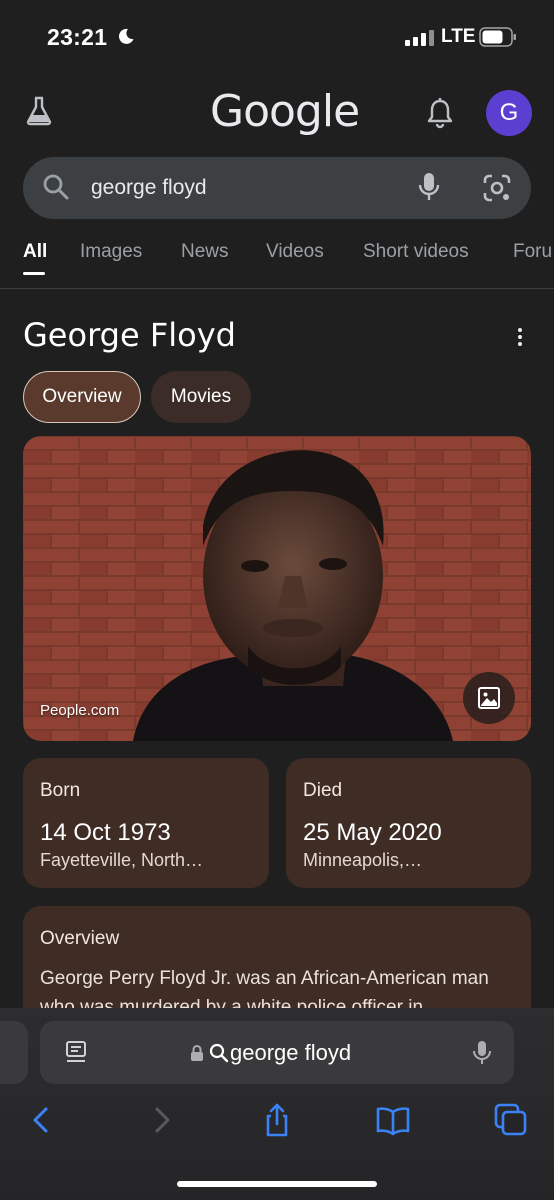  Describe the element at coordinates (497, 37) in the screenshot. I see `battery-icon` at that location.